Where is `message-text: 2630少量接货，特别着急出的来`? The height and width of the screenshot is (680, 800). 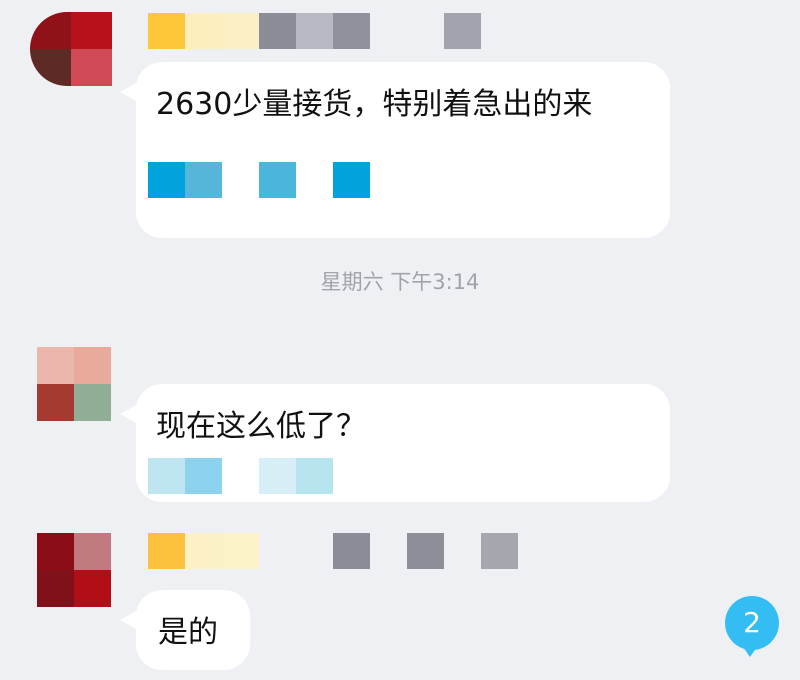 message-text: 2630少量接货，特别着急出的来 is located at coordinates (374, 104).